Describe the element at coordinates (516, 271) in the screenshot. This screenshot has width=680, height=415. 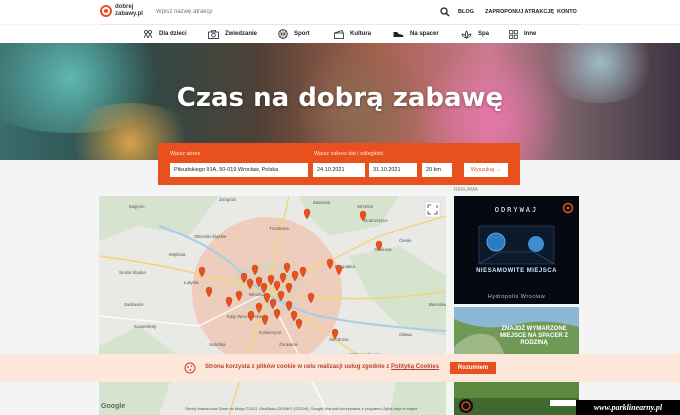
I see `ad1-subtitle: NIESAMOWITE MIEJSCA` at that location.